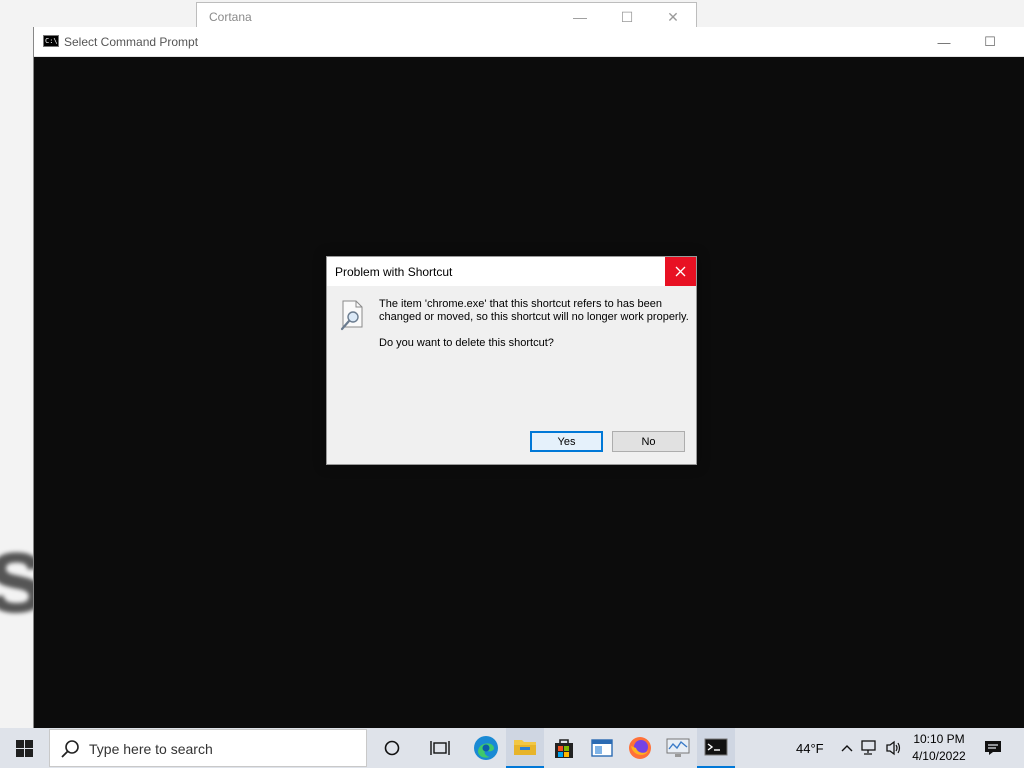  What do you see at coordinates (648, 441) in the screenshot?
I see `no-button: No` at bounding box center [648, 441].